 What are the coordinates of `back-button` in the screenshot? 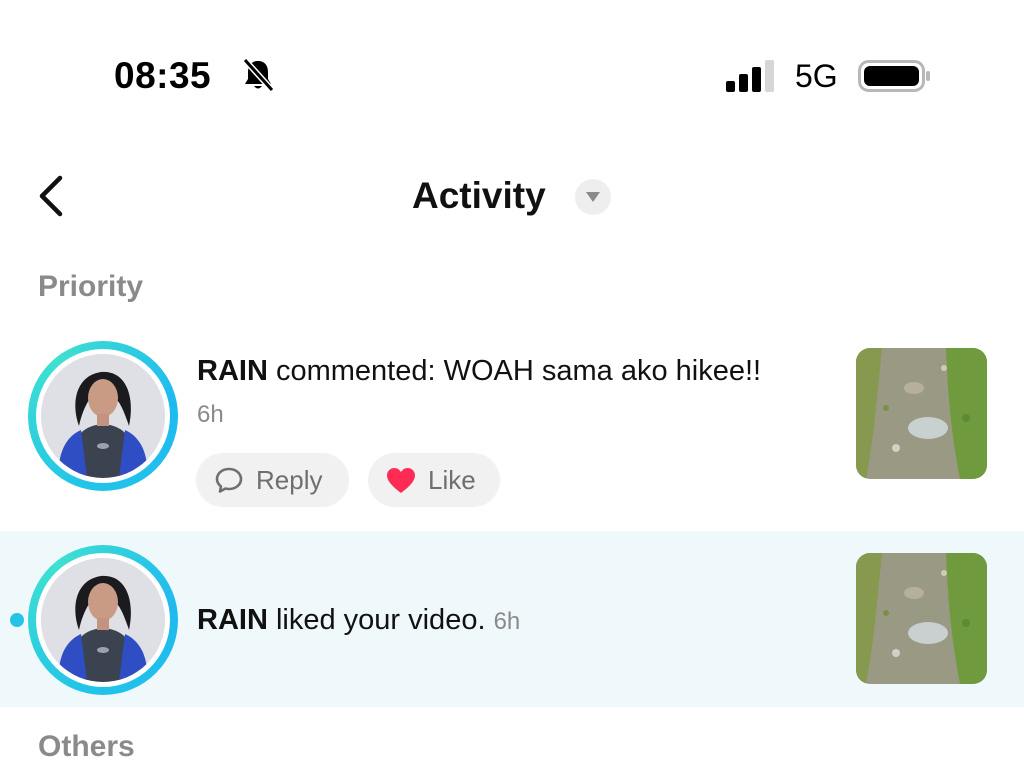 It's located at (53, 196).